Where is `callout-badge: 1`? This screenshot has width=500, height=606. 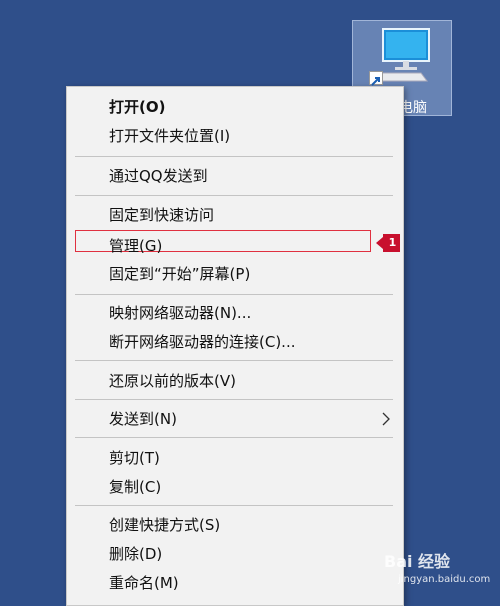
callout-badge: 1 is located at coordinates (388, 243).